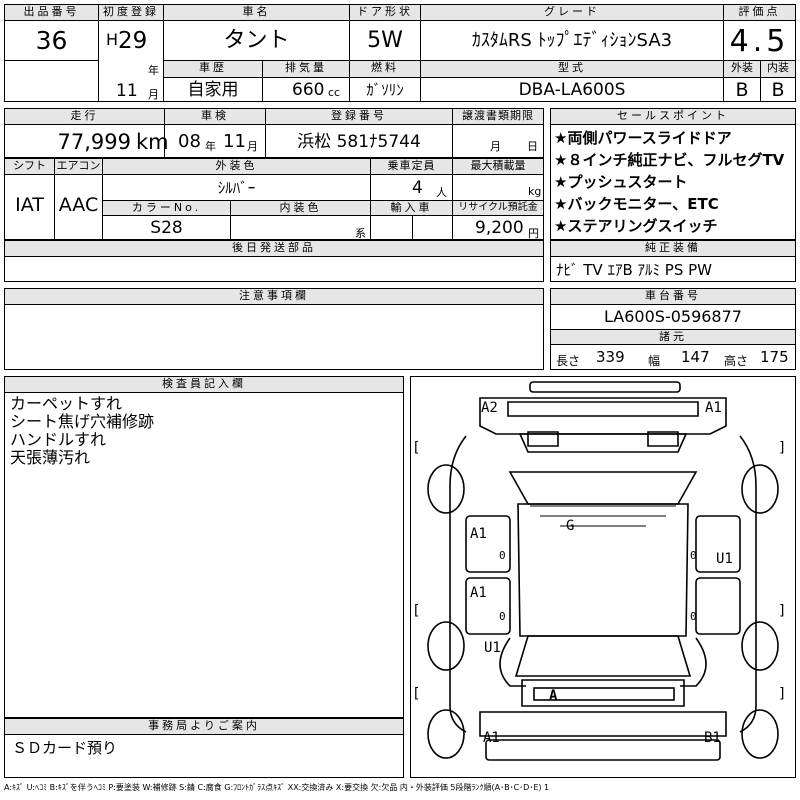 This screenshot has width=800, height=800. I want to click on ext-color: ｼﾙﾊﾞｰ, so click(236, 188).